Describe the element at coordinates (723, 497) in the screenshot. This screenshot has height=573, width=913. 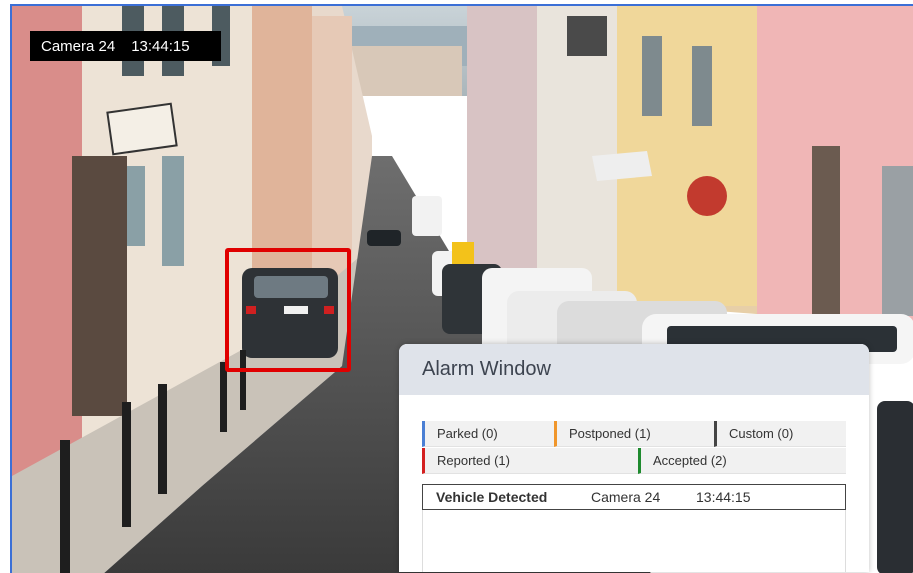
I see `event-time: 13:44:15` at that location.